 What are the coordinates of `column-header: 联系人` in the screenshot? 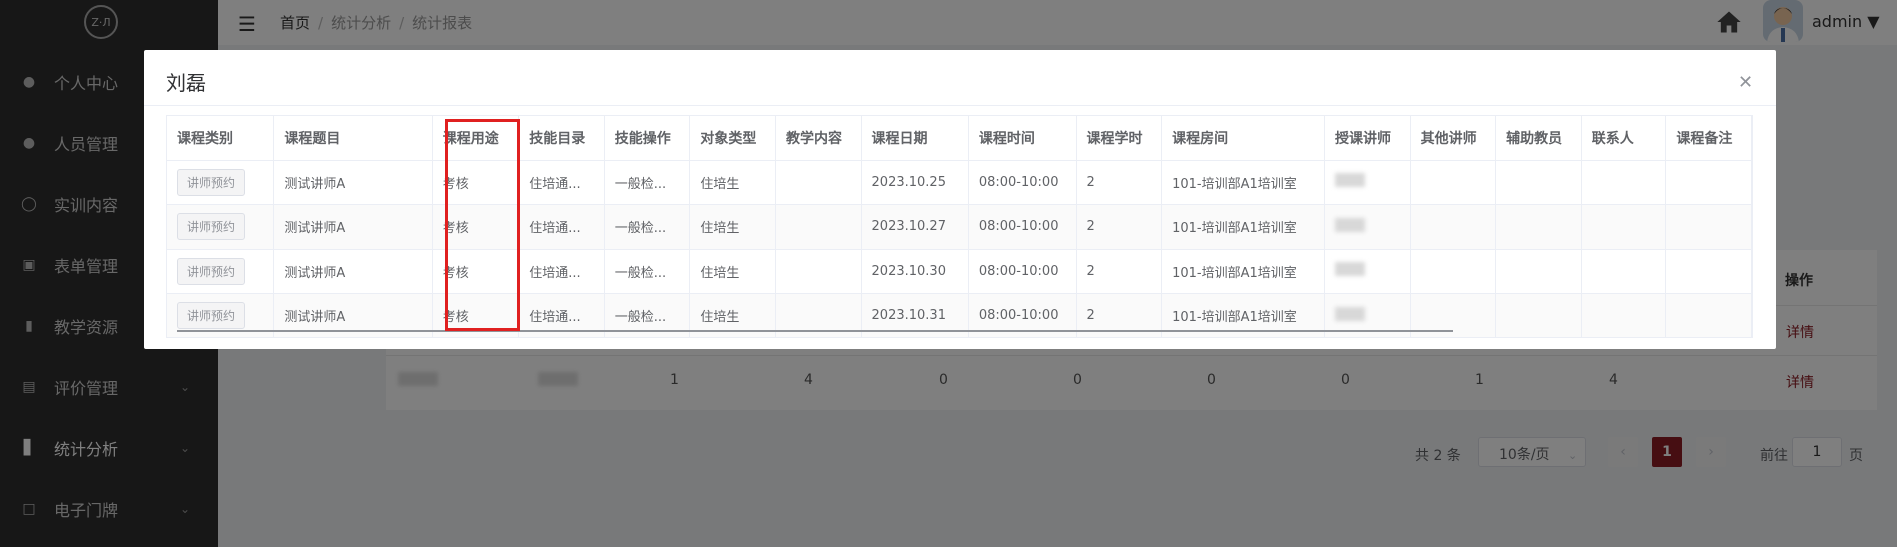 It's located at (1624, 138).